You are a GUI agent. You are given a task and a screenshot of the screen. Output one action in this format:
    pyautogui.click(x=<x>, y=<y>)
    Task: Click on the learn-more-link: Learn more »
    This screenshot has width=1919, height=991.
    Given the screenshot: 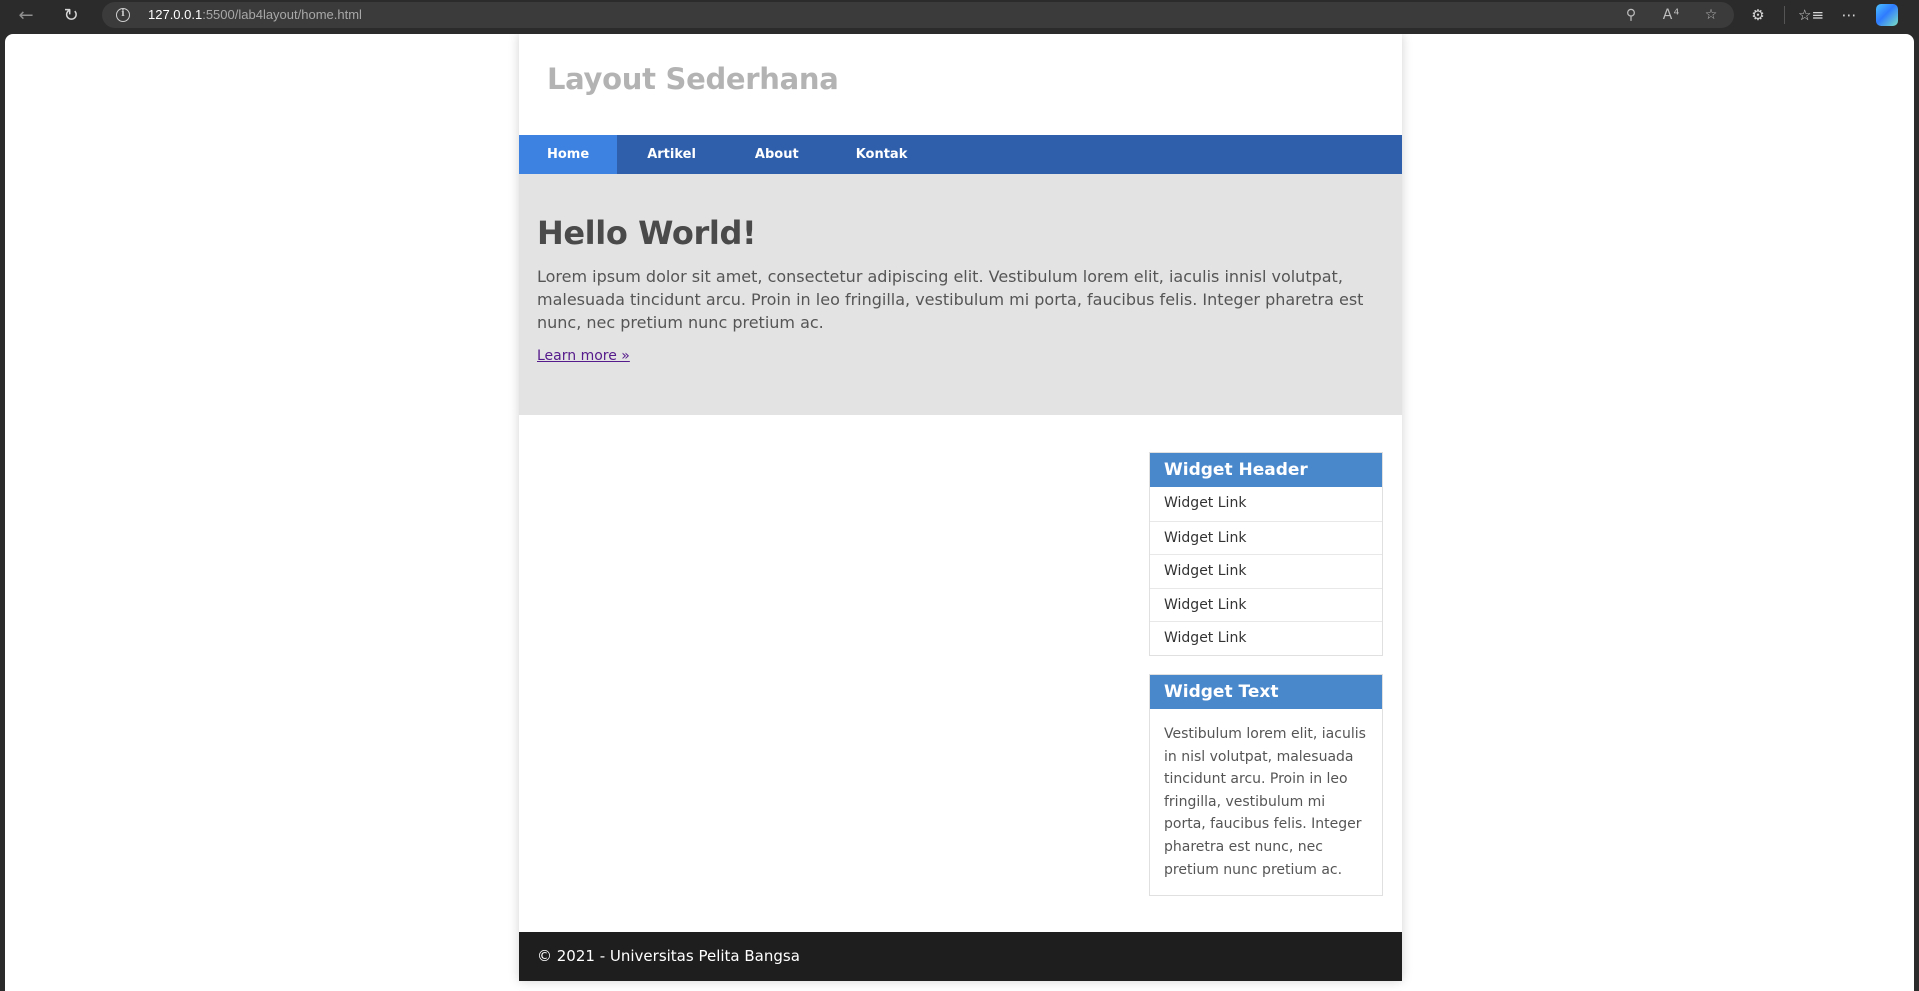 What is the action you would take?
    pyautogui.click(x=583, y=356)
    